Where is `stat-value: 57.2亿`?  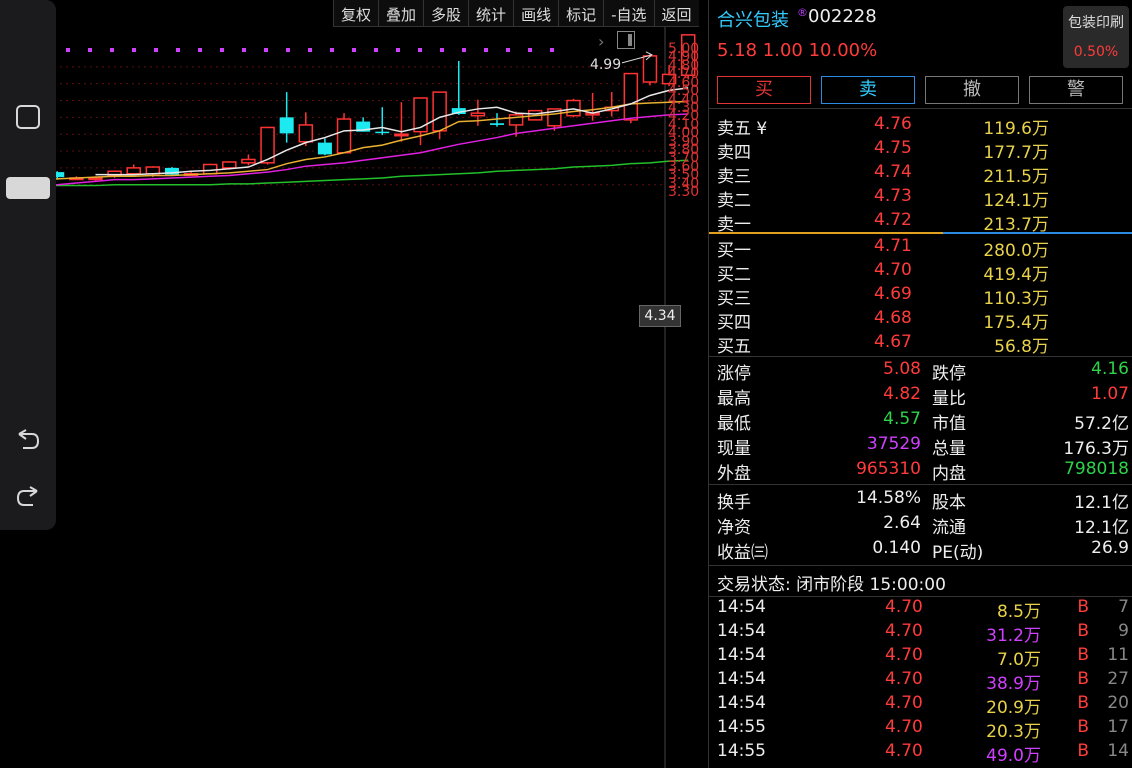 stat-value: 57.2亿 is located at coordinates (1101, 424).